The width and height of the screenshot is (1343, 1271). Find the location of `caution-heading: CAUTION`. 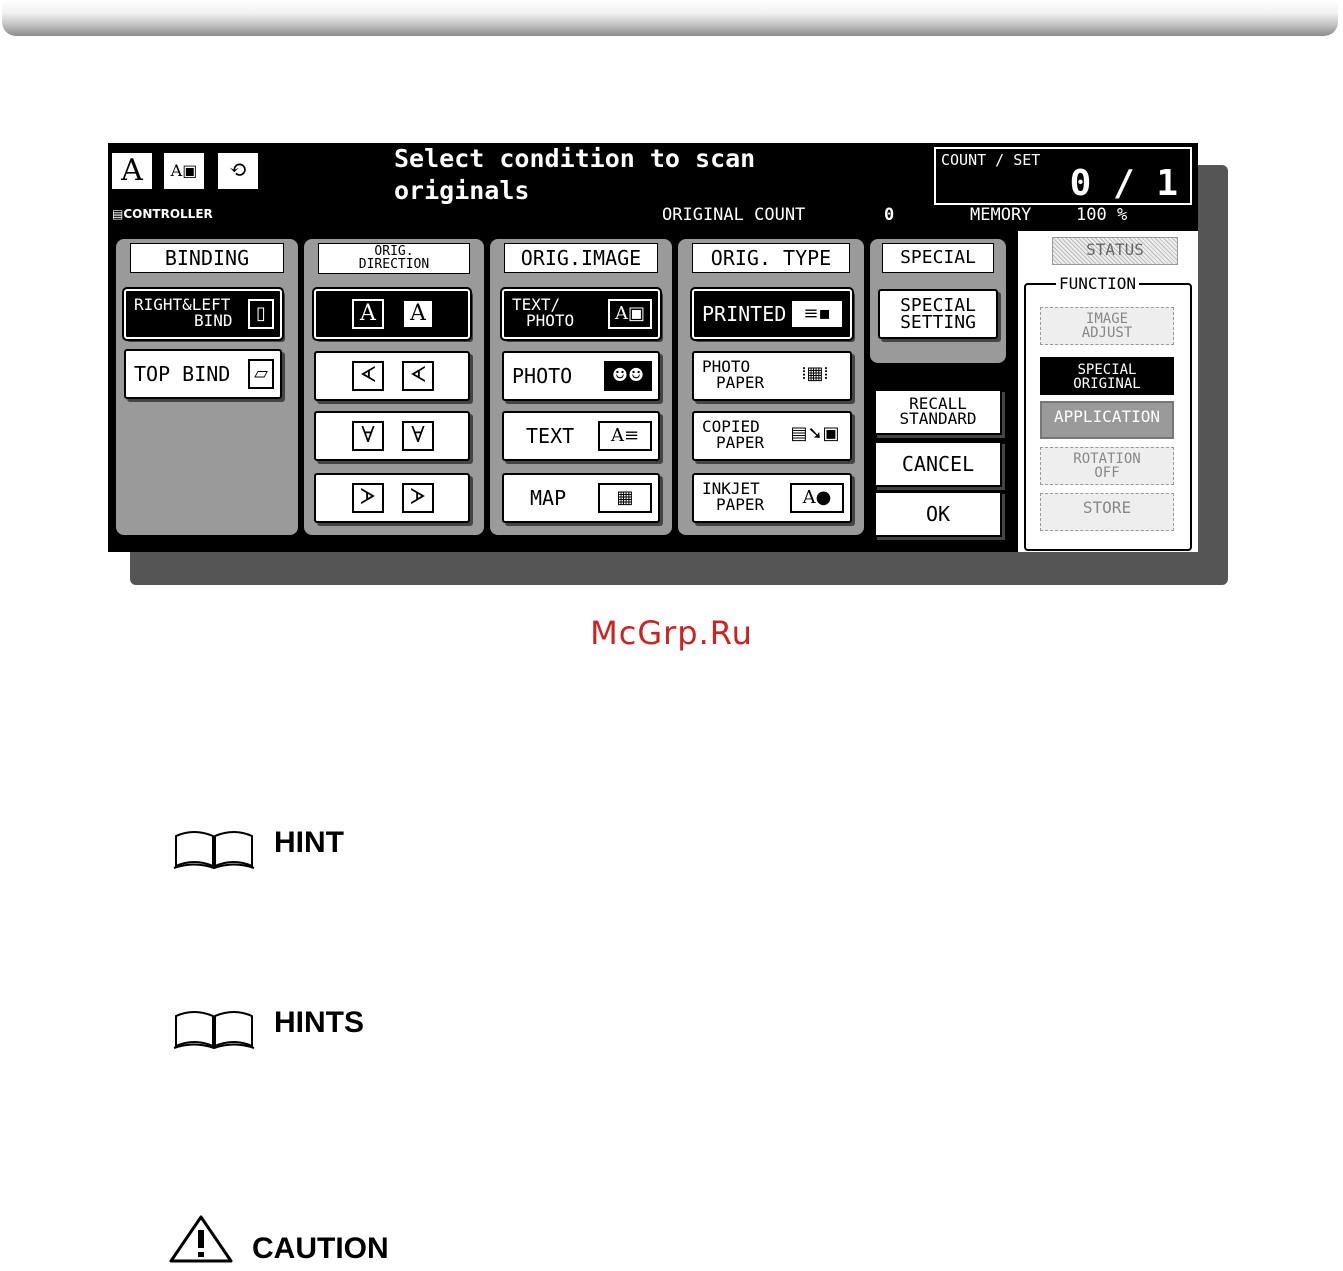

caution-heading: CAUTION is located at coordinates (278, 1239).